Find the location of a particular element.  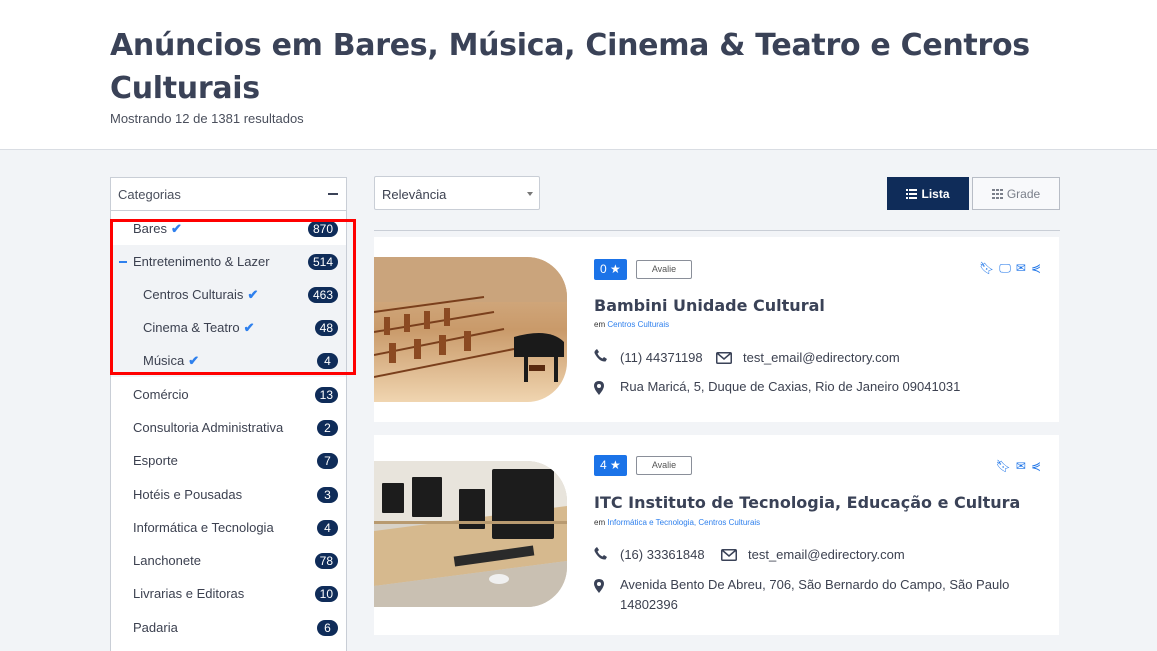

category-count: 78 is located at coordinates (326, 561).